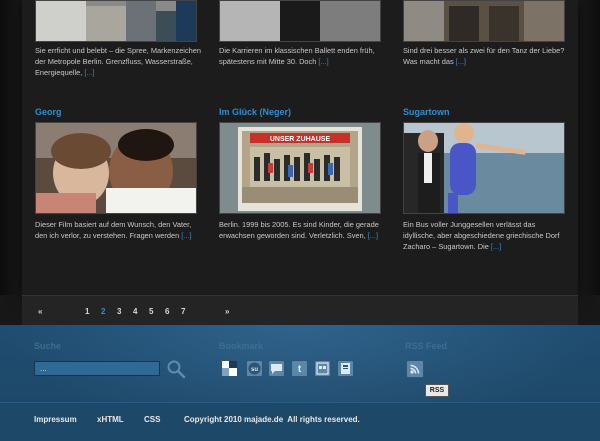 This screenshot has width=600, height=441. I want to click on rss-heading: RSS Feed, so click(426, 346).